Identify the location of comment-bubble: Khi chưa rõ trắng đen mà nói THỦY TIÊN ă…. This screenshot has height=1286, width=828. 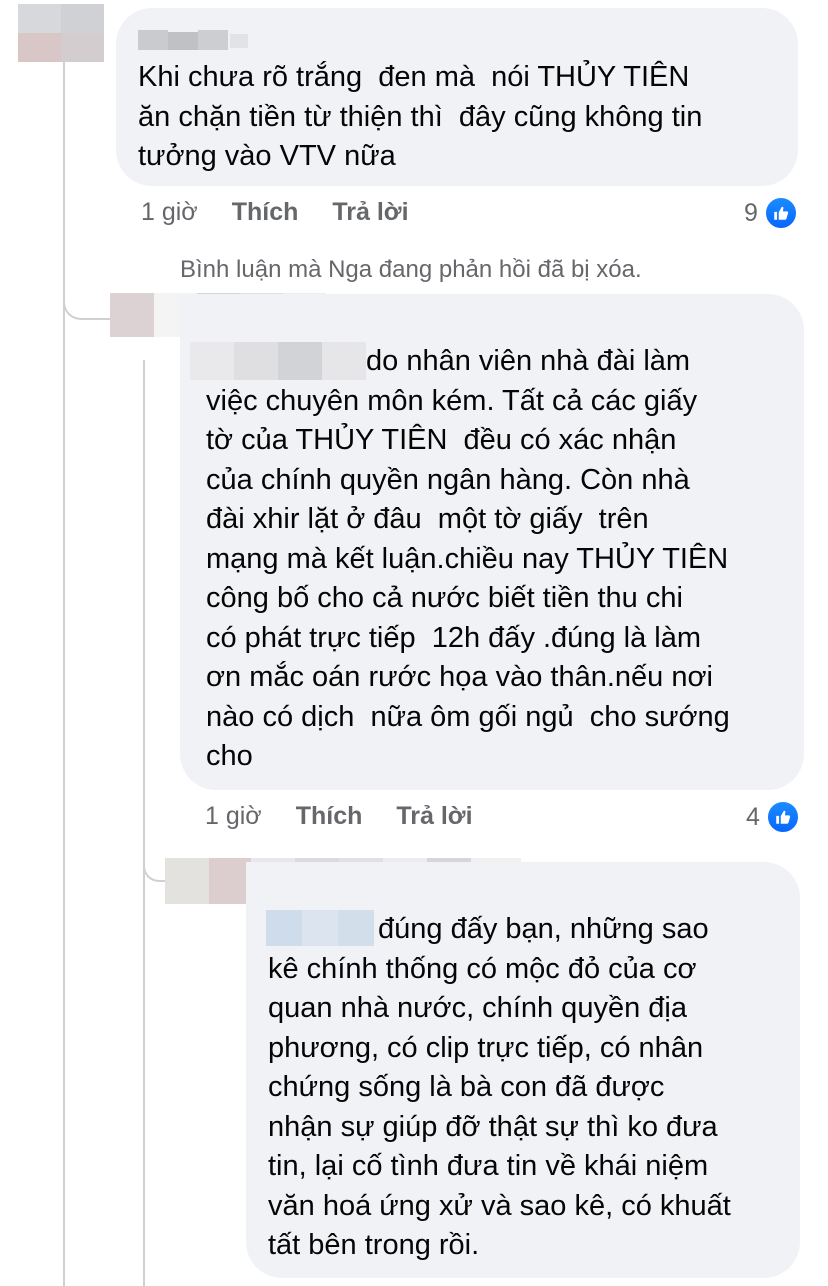
(457, 97).